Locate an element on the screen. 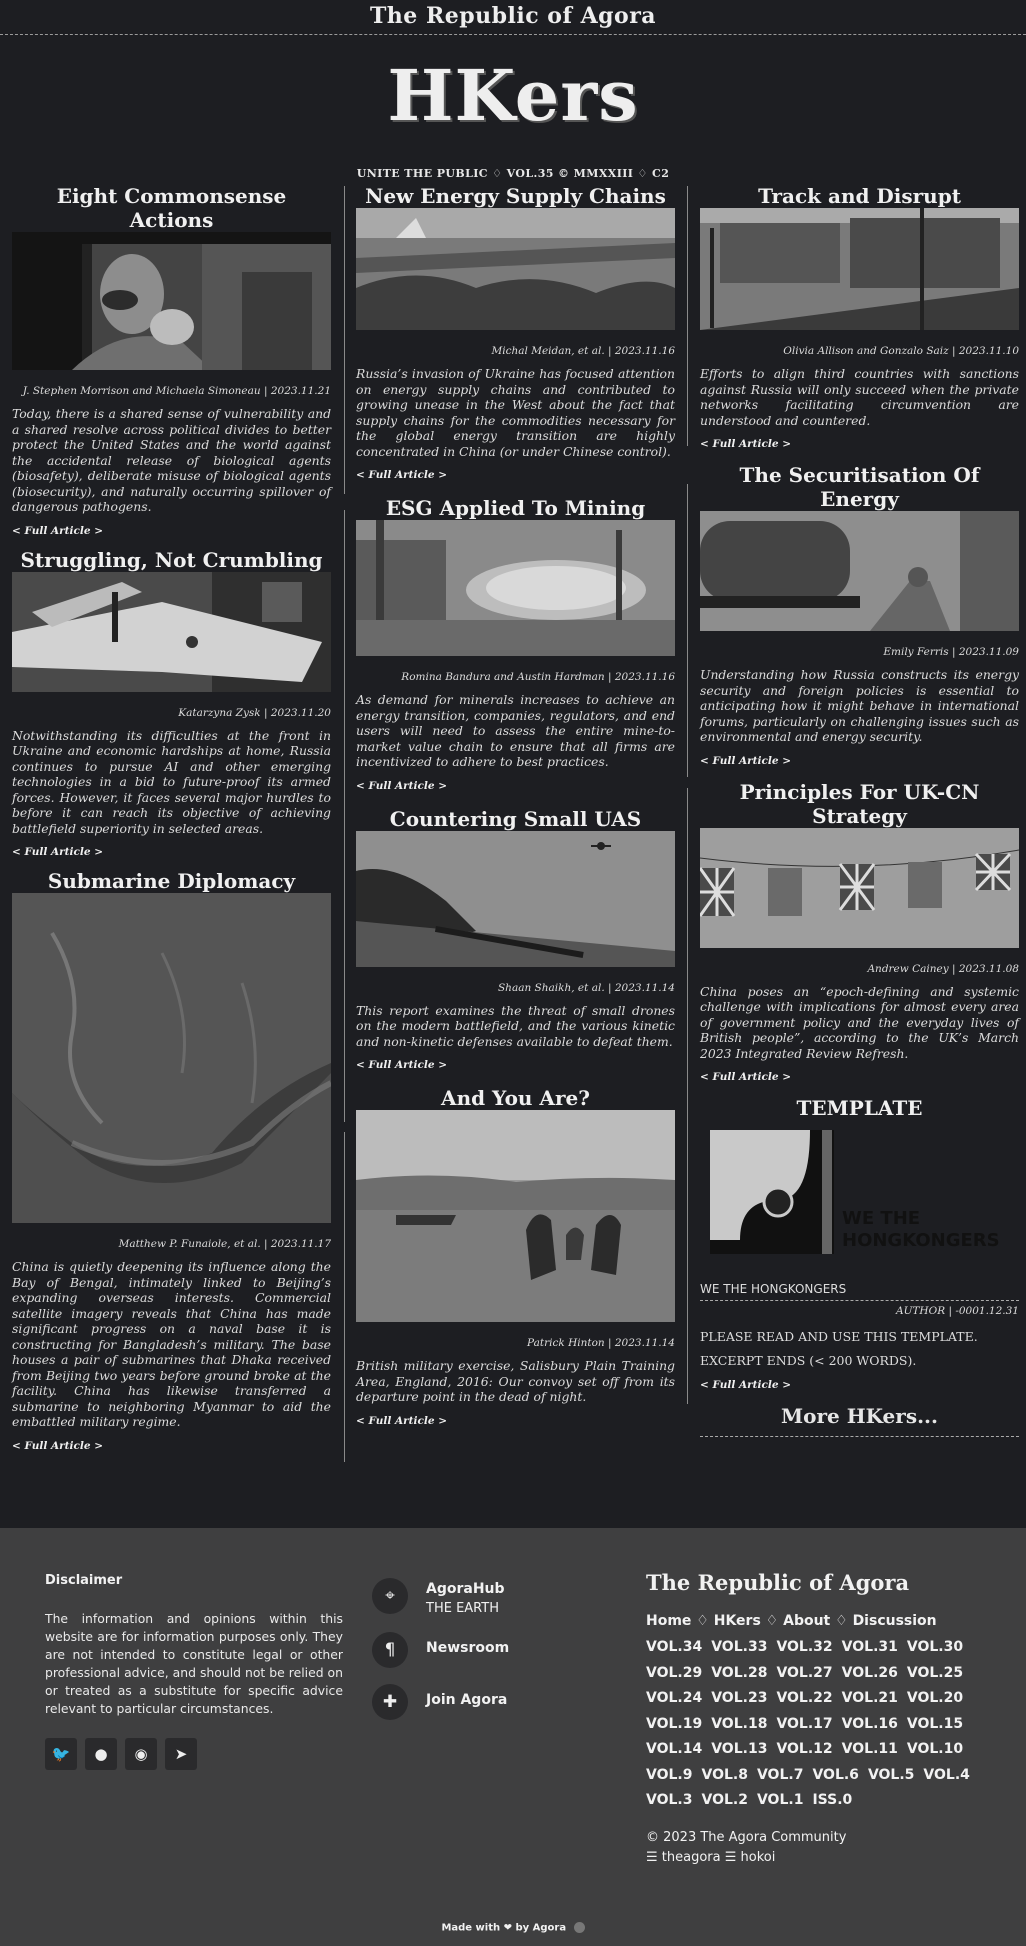 This screenshot has height=1946, width=1026. volume-link: VOL.18 is located at coordinates (739, 1725).